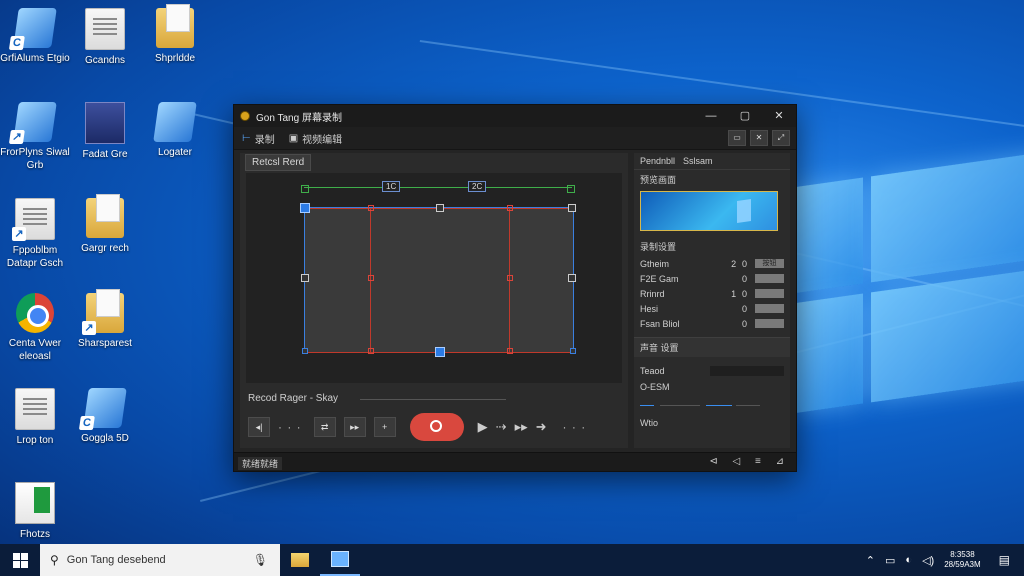 This screenshot has height=576, width=1024. Describe the element at coordinates (438, 280) in the screenshot. I see `capture-selection` at that location.